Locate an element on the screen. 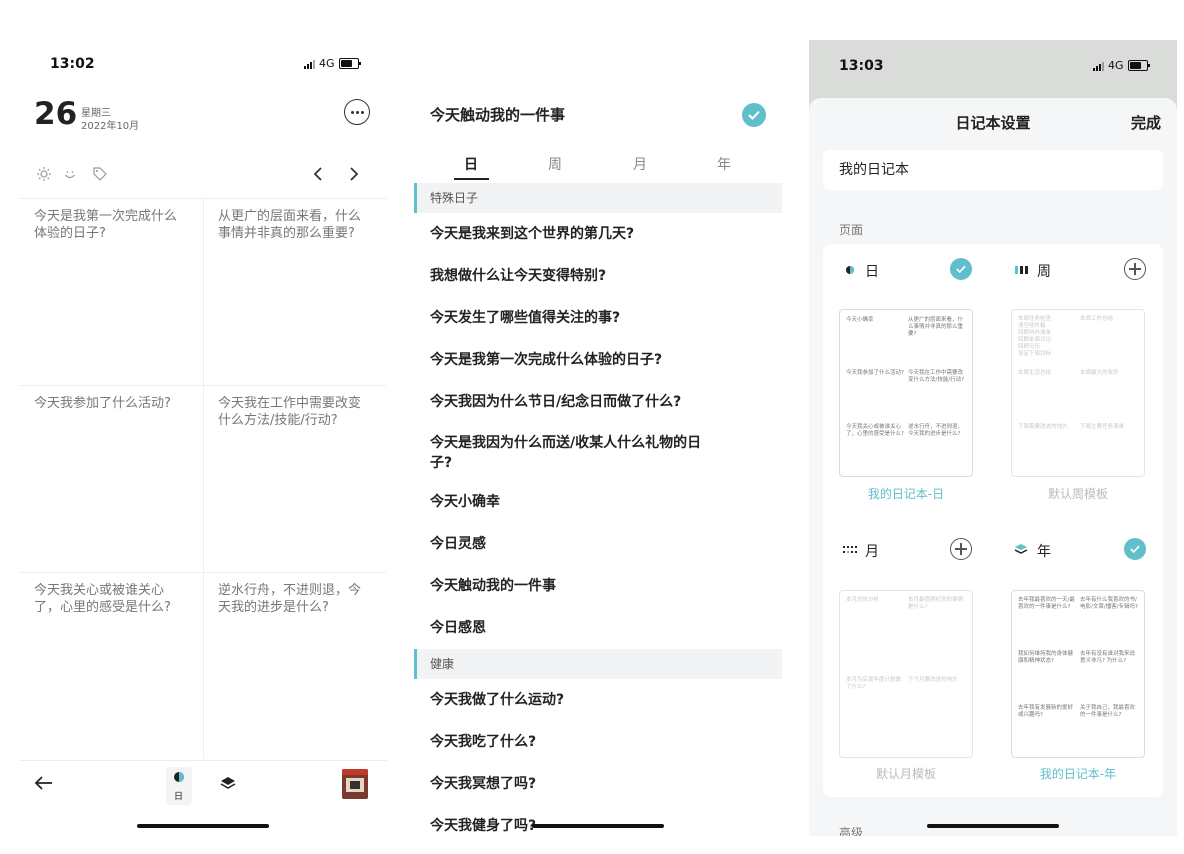 This screenshot has height=854, width=1184. advanced-section-label: 高级 is located at coordinates (851, 831).